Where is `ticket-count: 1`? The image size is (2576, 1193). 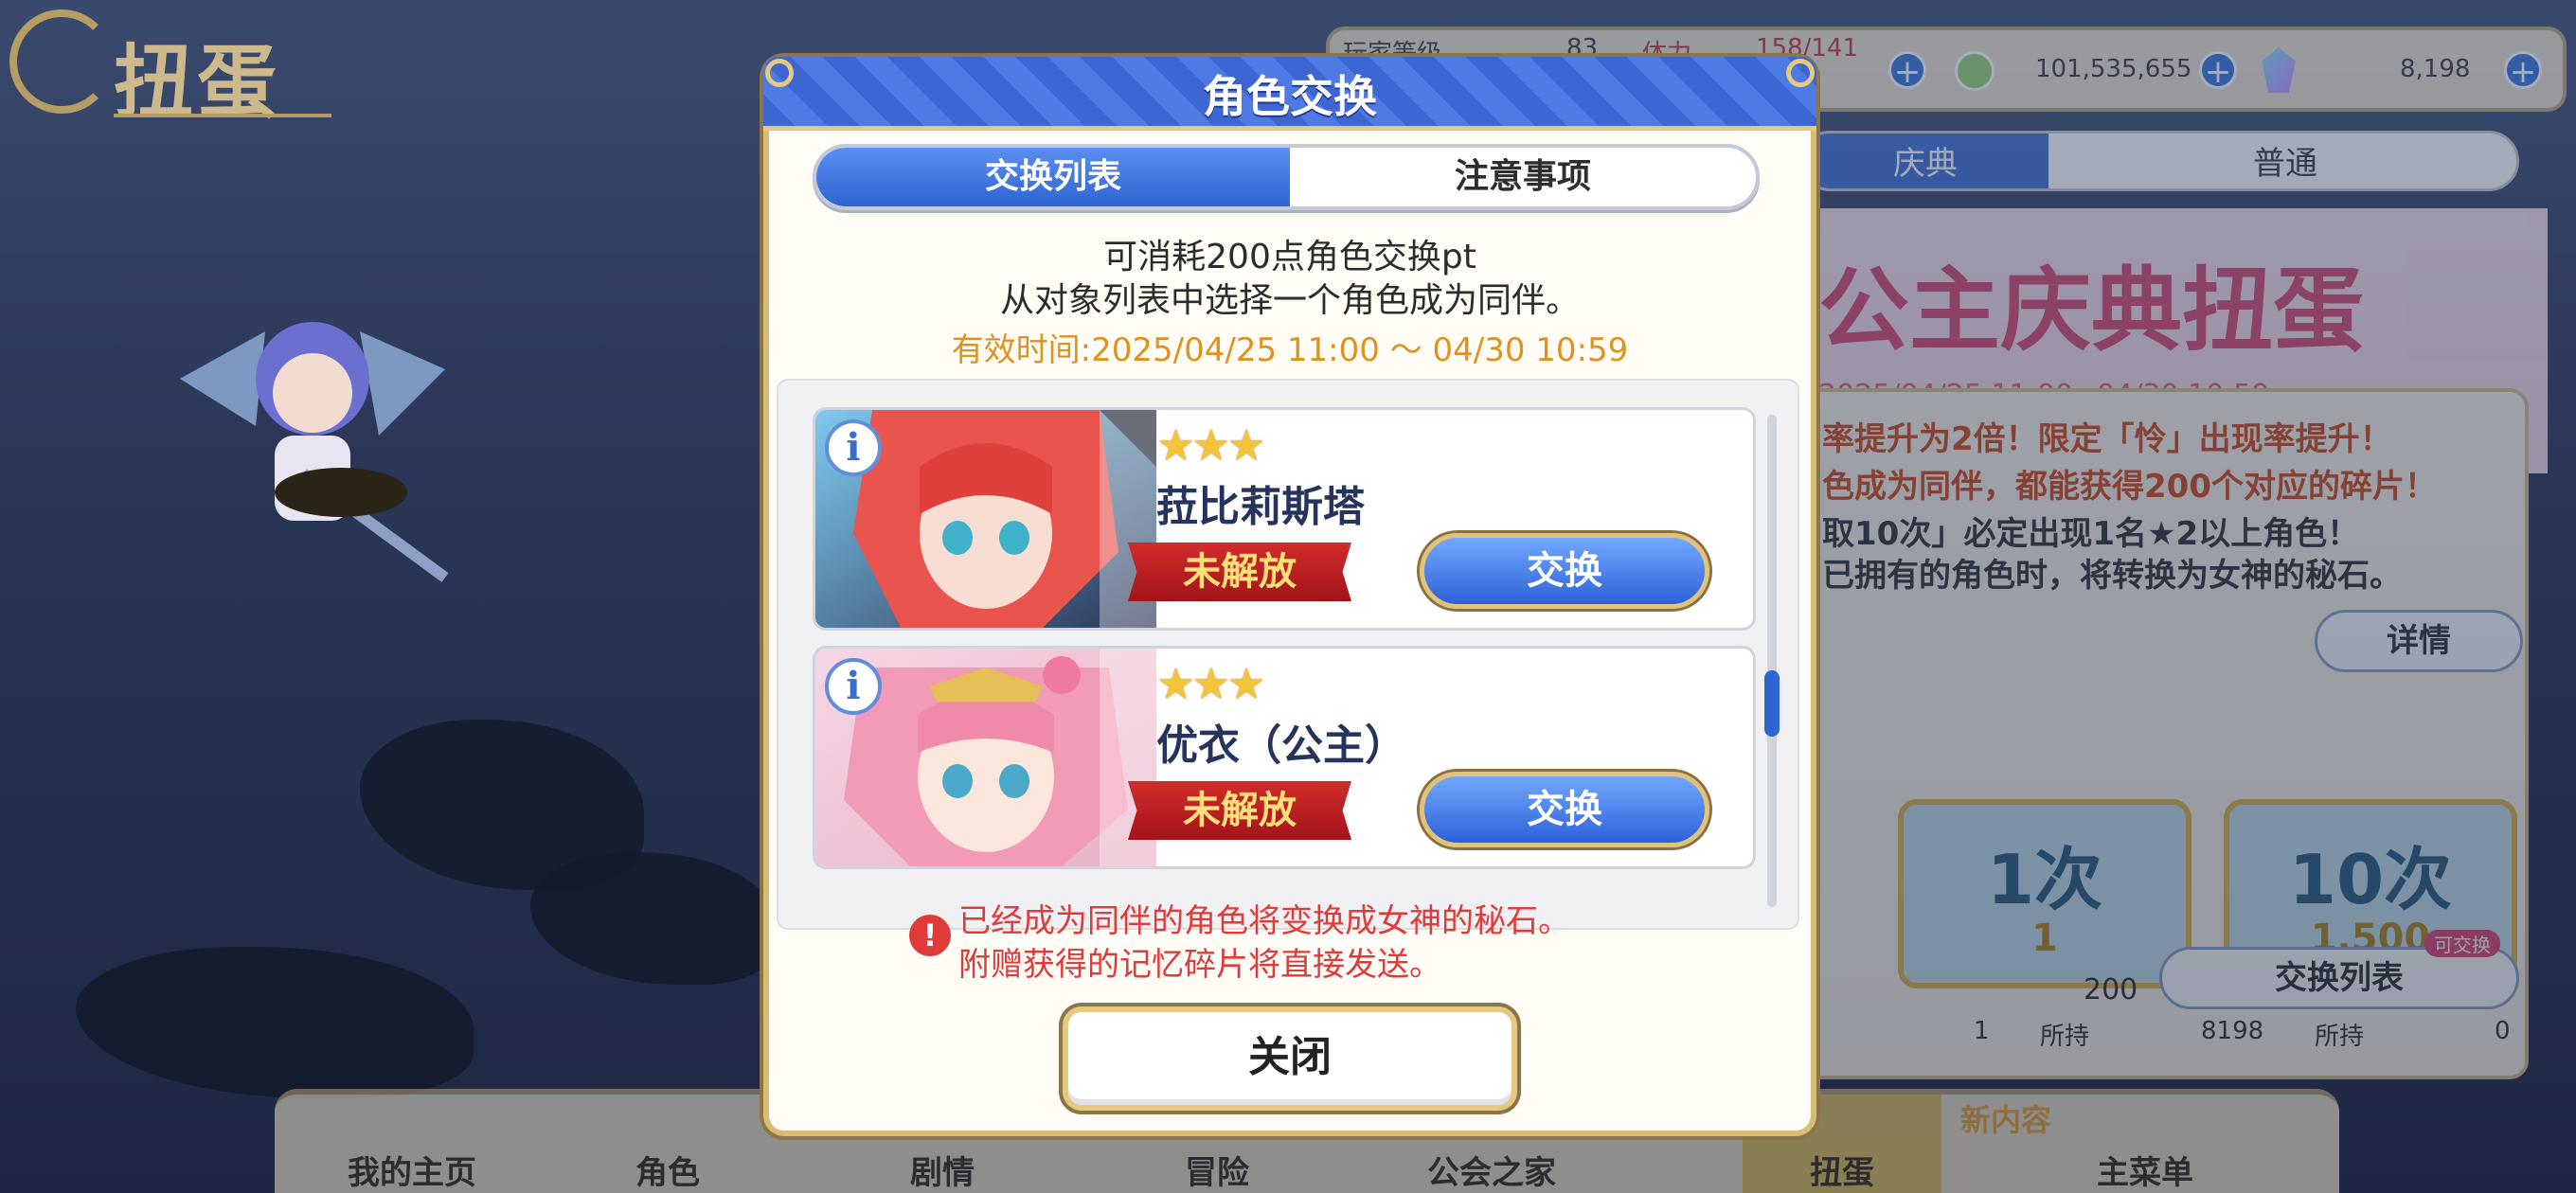 ticket-count: 1 is located at coordinates (1982, 1031).